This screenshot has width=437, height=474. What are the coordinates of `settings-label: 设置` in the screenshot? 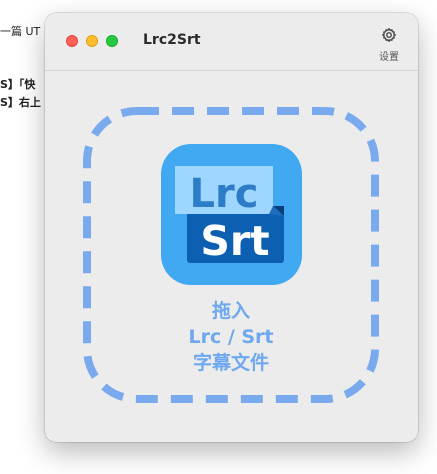 It's located at (389, 57).